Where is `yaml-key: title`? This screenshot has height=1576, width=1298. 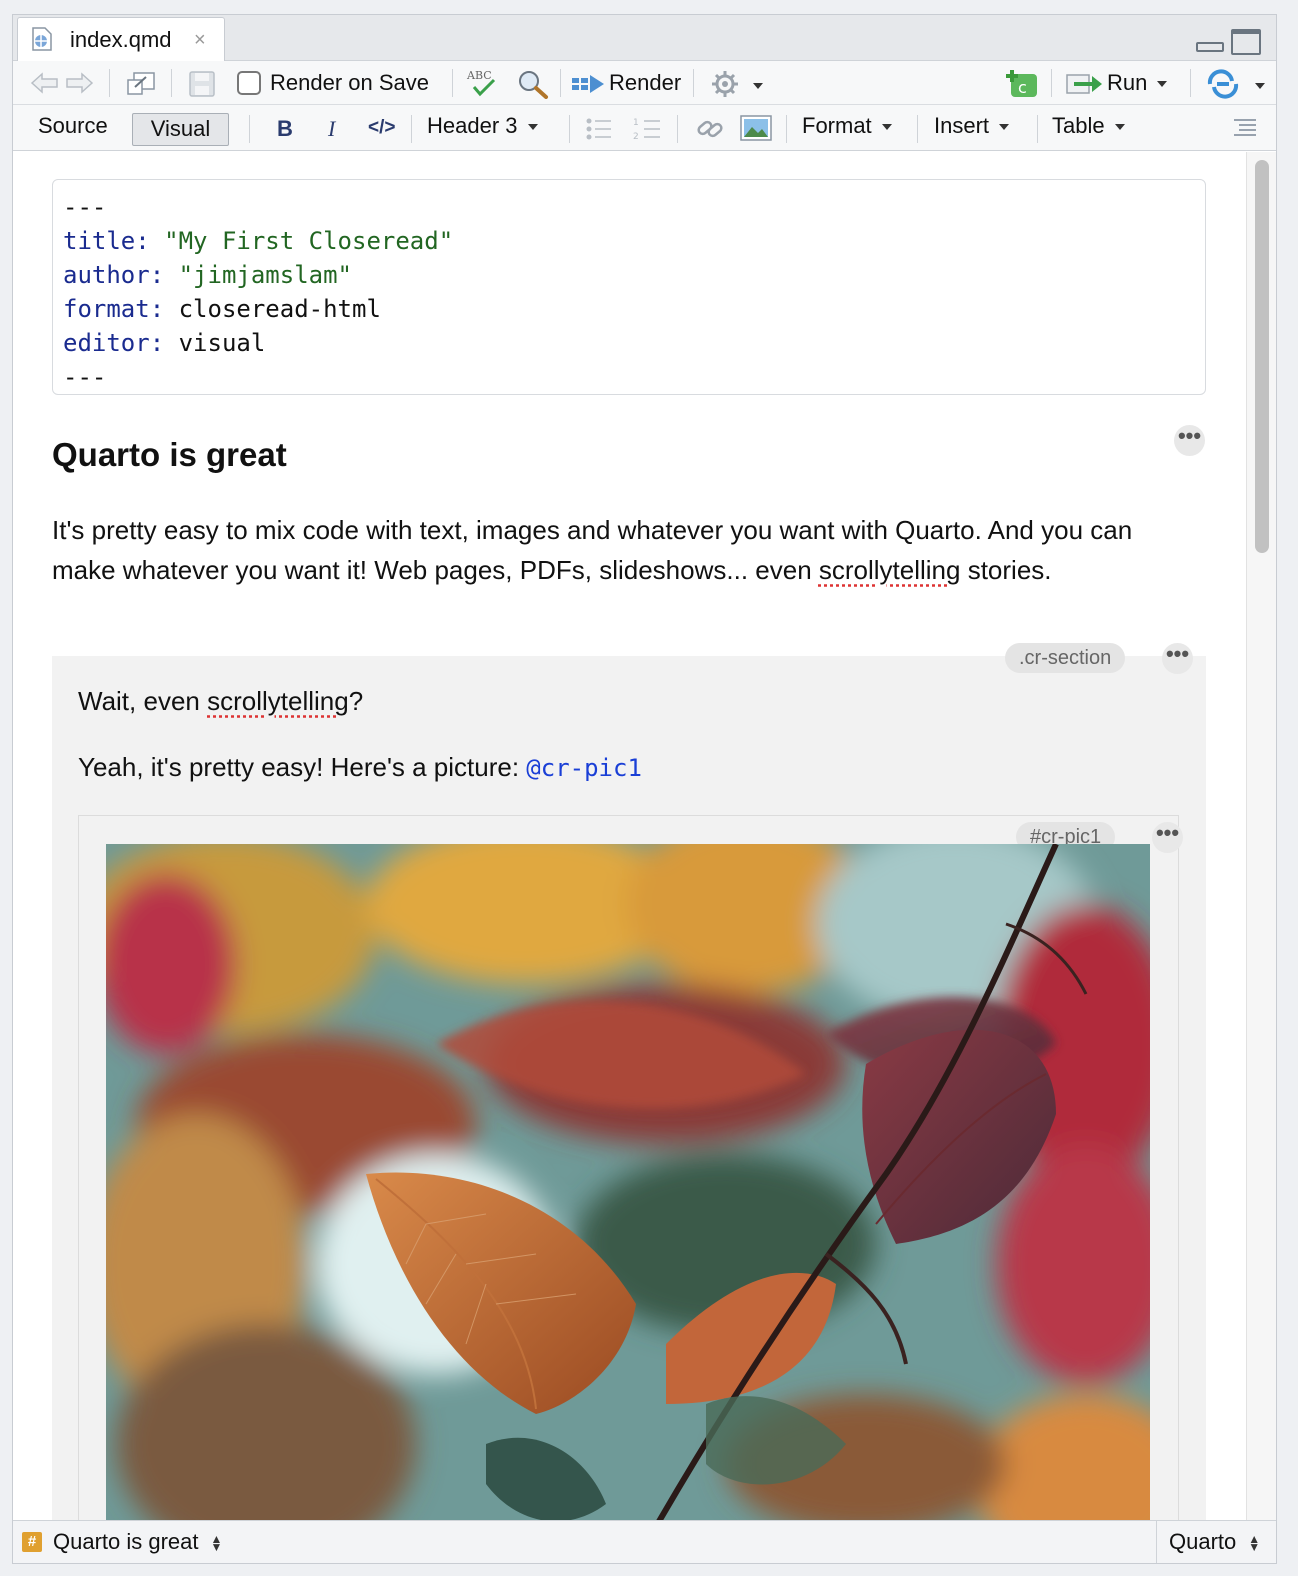 yaml-key: title is located at coordinates (99, 241).